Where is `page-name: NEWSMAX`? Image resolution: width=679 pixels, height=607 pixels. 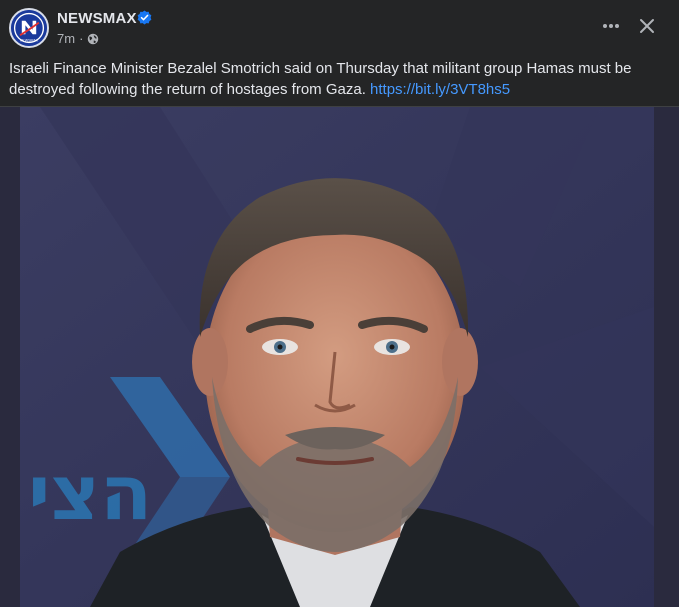 page-name: NEWSMAX is located at coordinates (97, 18).